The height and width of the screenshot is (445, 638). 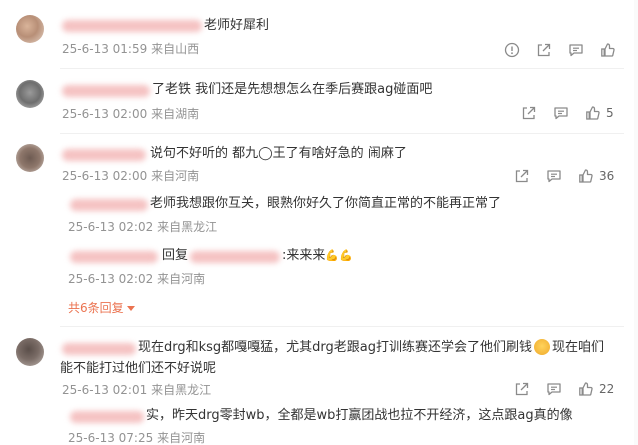 I want to click on caret-down-icon, so click(x=130, y=308).